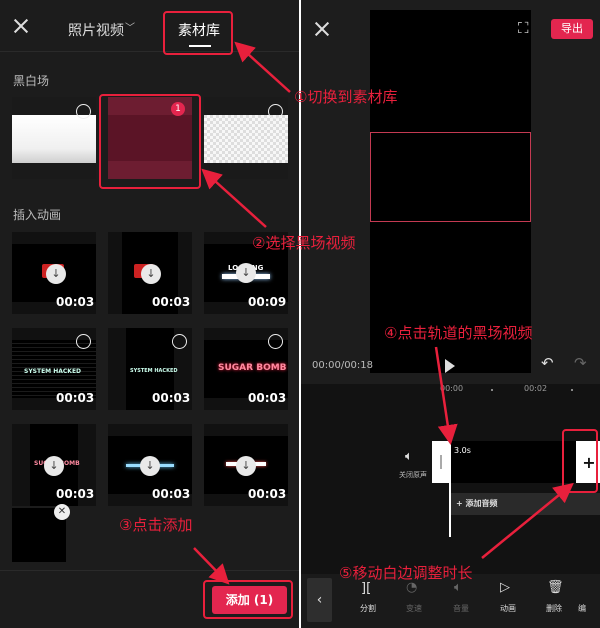  What do you see at coordinates (346, 97) in the screenshot?
I see `annotation-step1: ①切换到素材库` at bounding box center [346, 97].